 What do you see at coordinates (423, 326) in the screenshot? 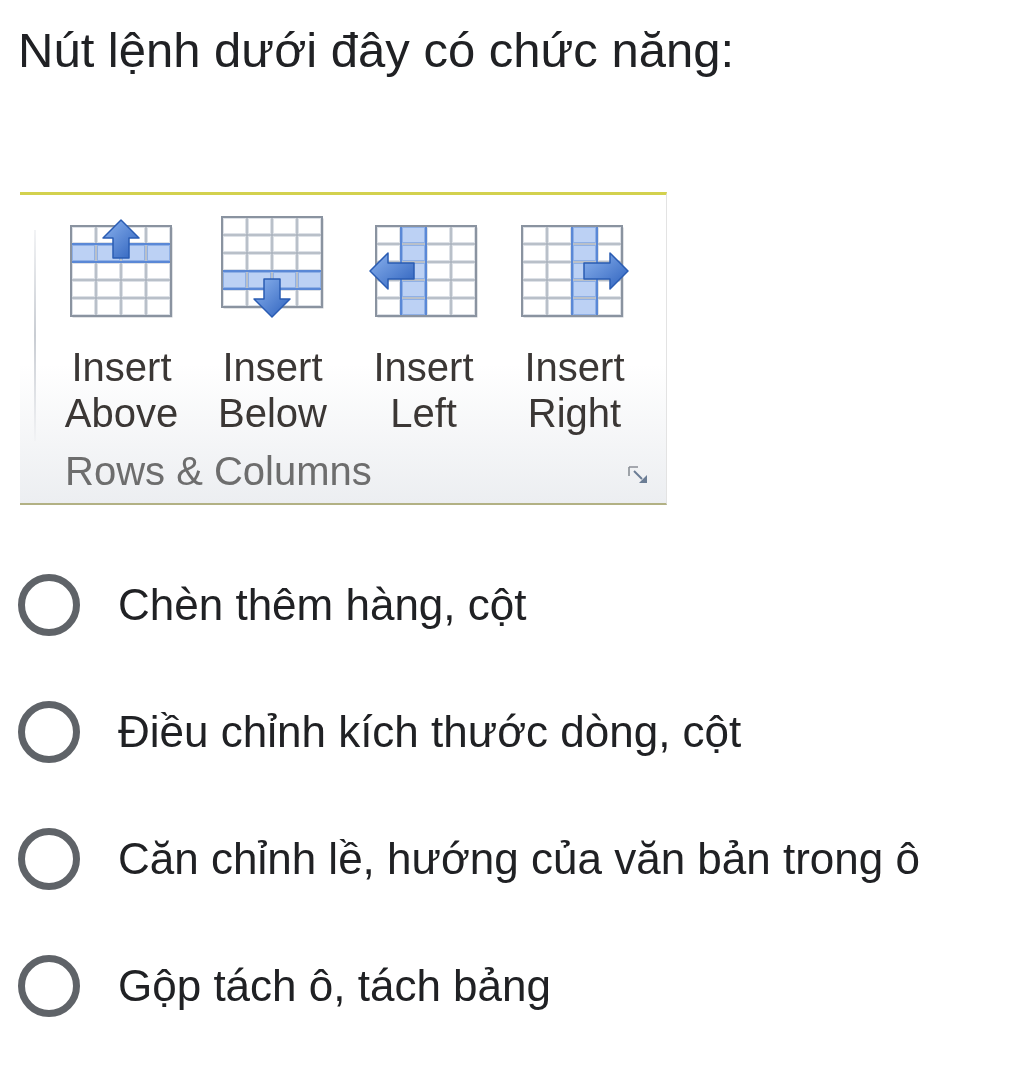
I see `ribbon-button: Insert Left` at bounding box center [423, 326].